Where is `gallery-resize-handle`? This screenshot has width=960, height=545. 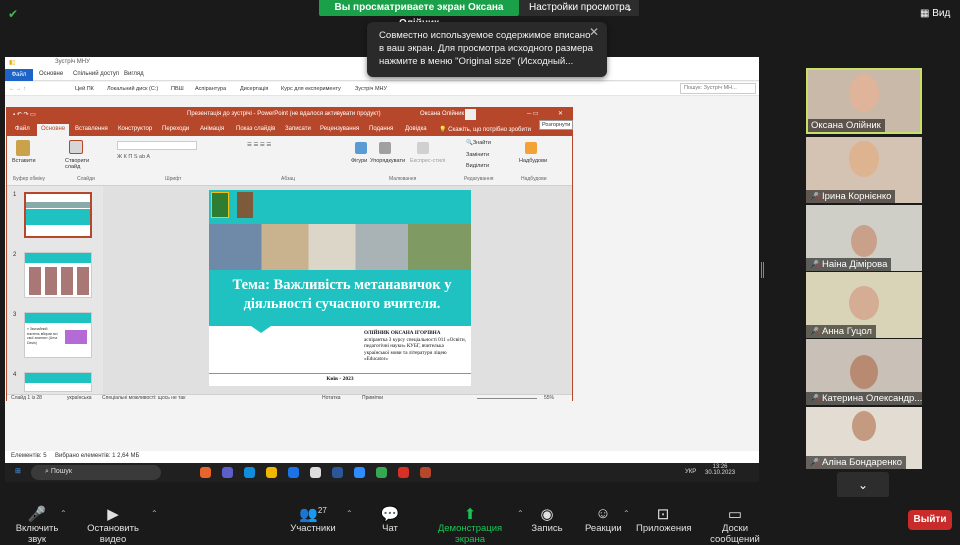 gallery-resize-handle is located at coordinates (762, 270).